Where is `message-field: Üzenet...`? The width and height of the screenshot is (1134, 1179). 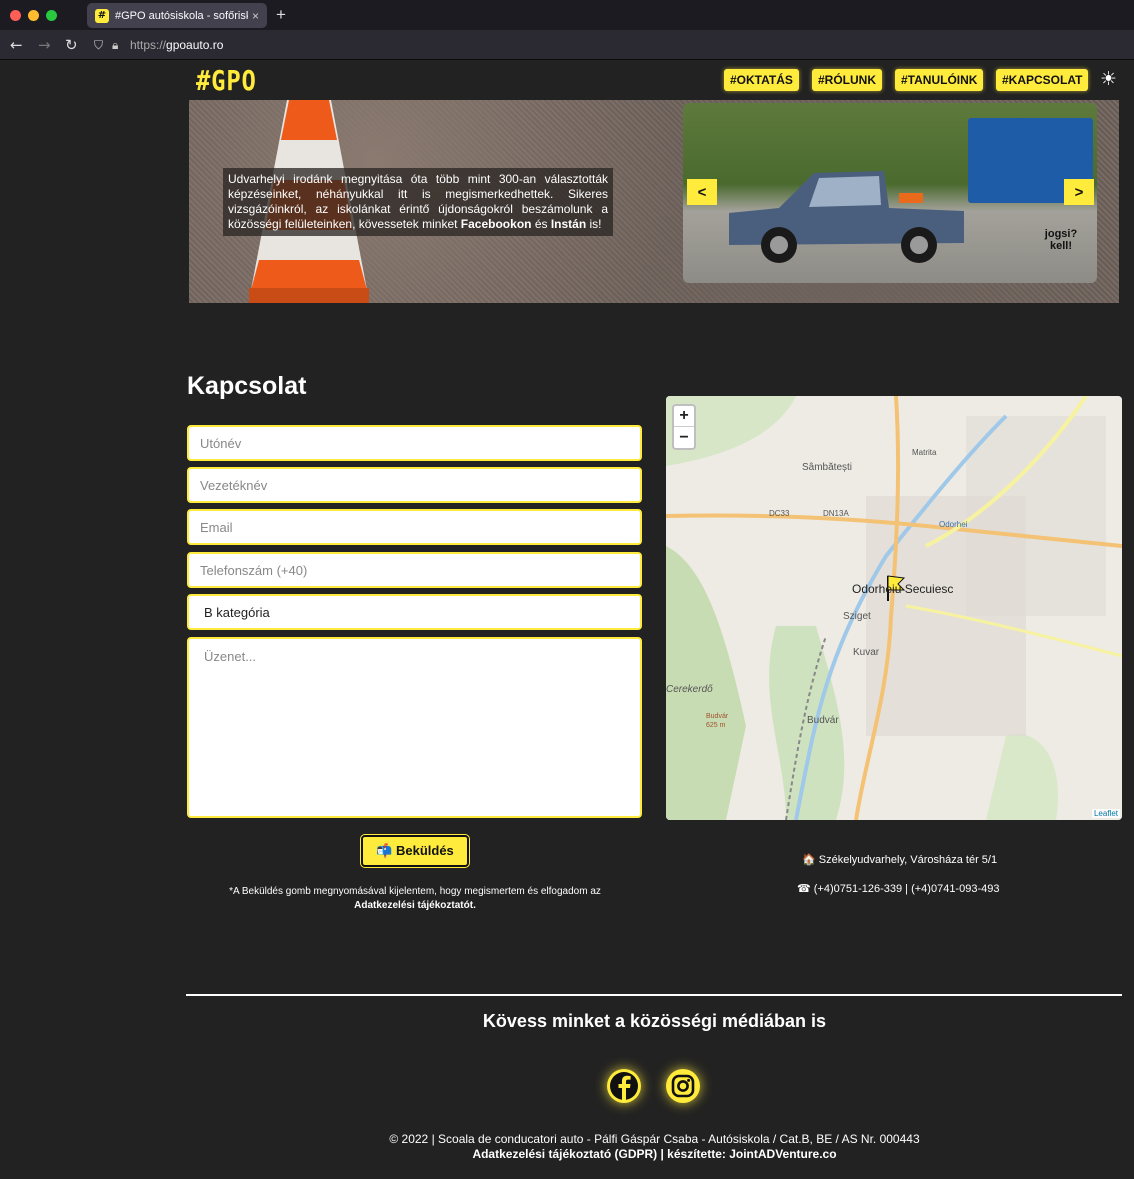
message-field: Üzenet... is located at coordinates (414, 727).